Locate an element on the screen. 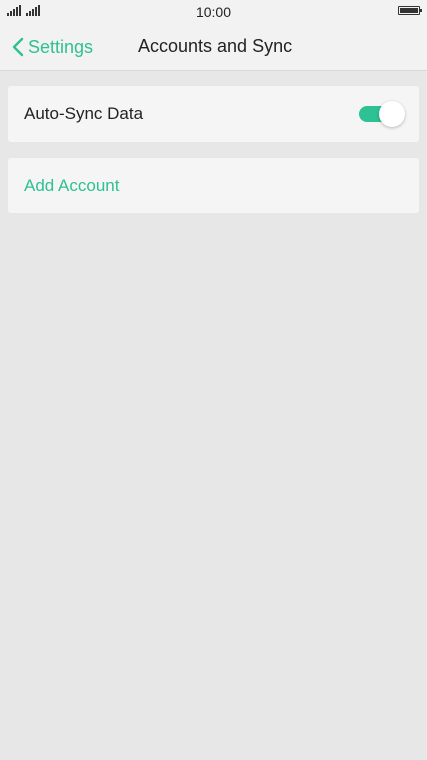 The width and height of the screenshot is (427, 760). back-button: Settings is located at coordinates (52, 47).